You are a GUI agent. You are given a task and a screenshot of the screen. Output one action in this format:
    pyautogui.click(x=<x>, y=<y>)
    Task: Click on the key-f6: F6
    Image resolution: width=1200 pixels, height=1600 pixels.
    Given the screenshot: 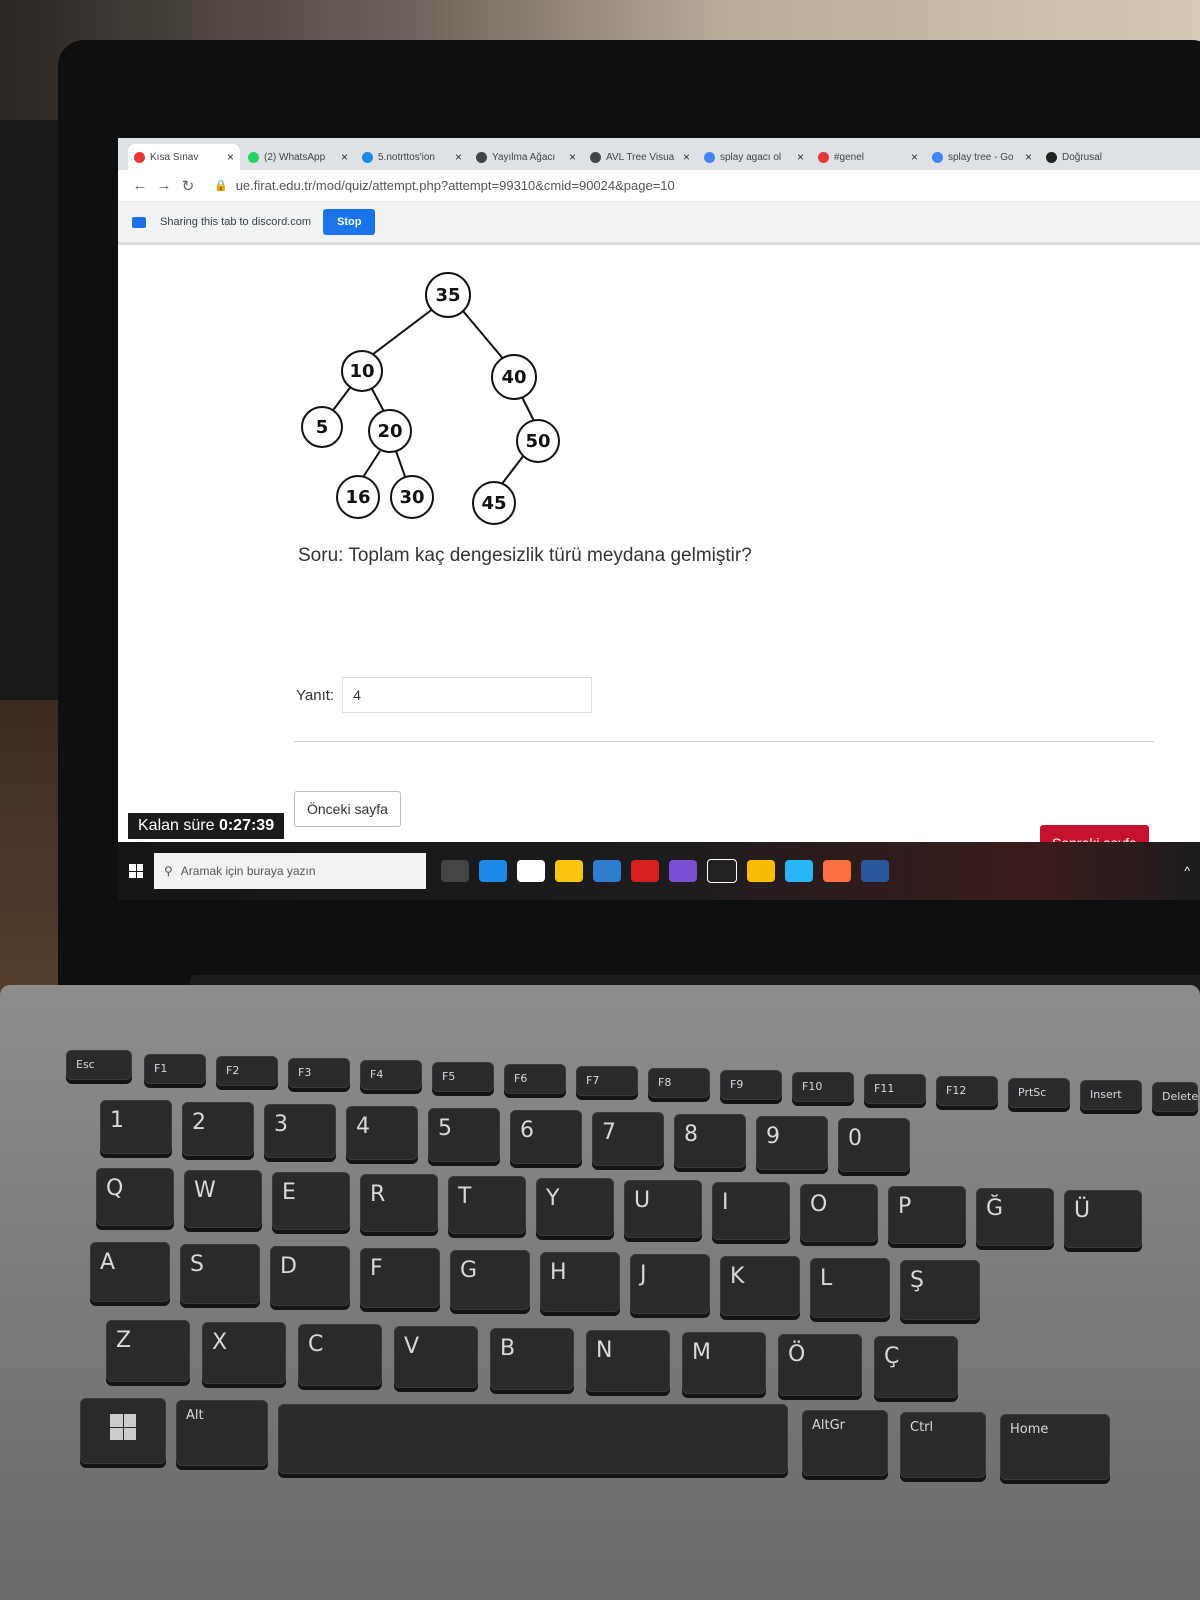 What is the action you would take?
    pyautogui.click(x=535, y=1079)
    